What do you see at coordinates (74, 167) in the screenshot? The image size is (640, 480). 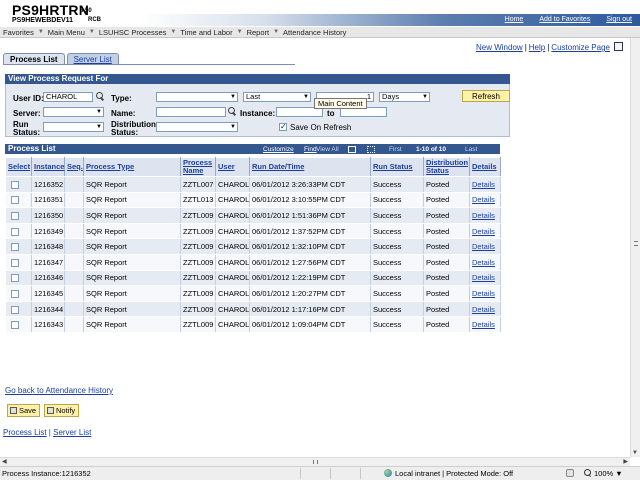 I see `col-seq: Seq.` at bounding box center [74, 167].